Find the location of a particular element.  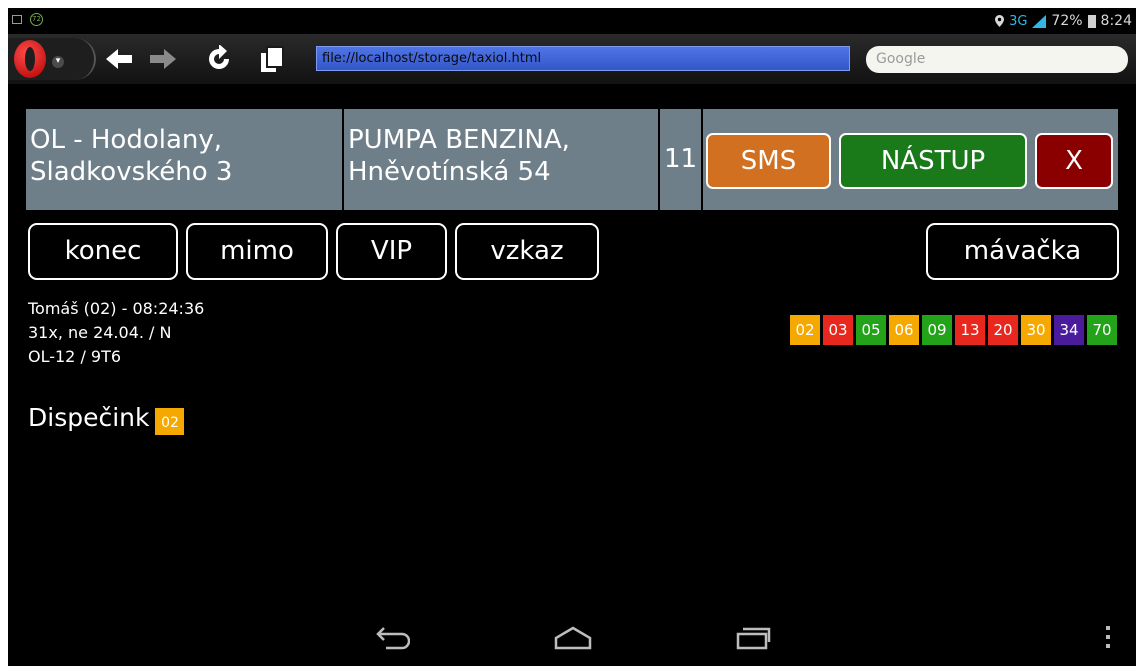

pickup-line-2: Sladkovského 3 is located at coordinates (131, 172).